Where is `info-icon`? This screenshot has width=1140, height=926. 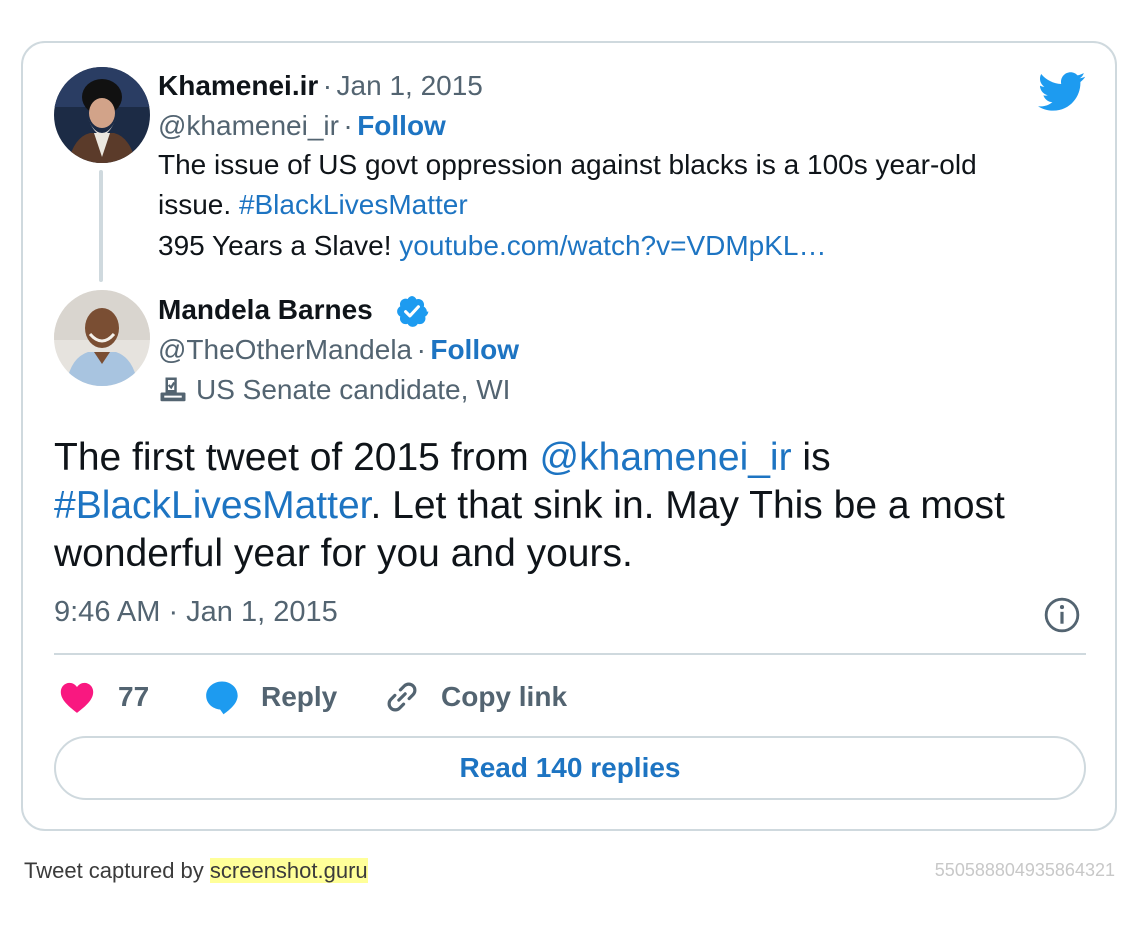
info-icon is located at coordinates (1062, 615).